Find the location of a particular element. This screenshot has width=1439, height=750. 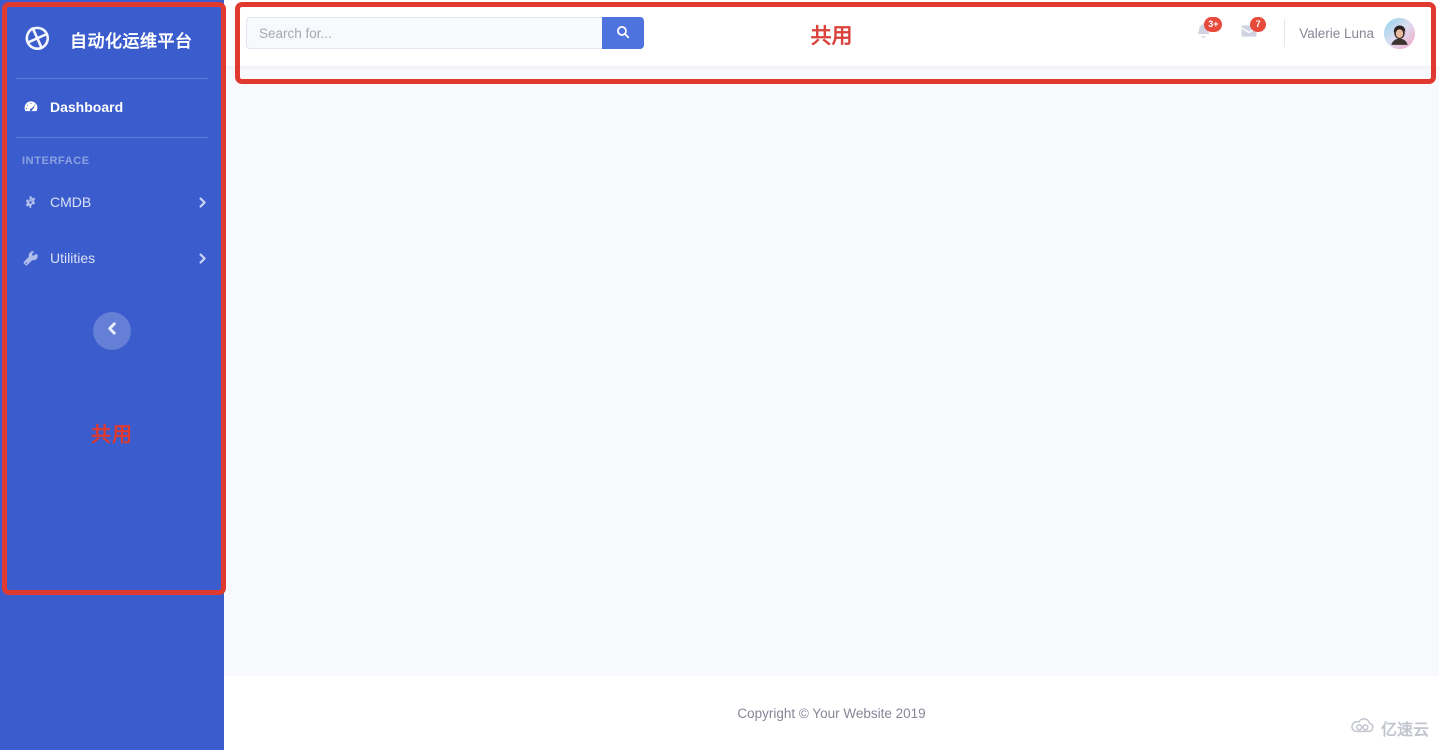

sidebar-item-dashboard: Dashboard is located at coordinates (112, 107).